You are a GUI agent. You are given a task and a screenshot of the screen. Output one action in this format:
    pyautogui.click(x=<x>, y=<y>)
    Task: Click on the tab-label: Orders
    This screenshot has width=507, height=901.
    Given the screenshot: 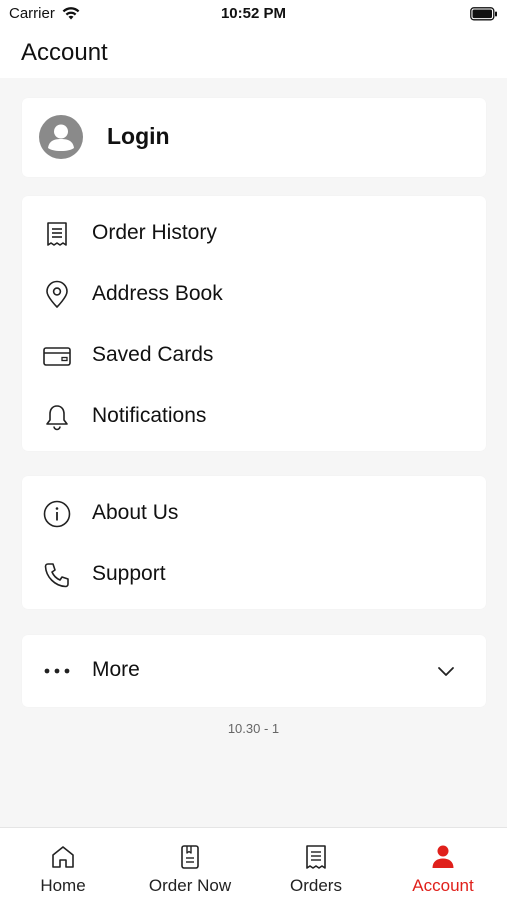 What is the action you would take?
    pyautogui.click(x=316, y=885)
    